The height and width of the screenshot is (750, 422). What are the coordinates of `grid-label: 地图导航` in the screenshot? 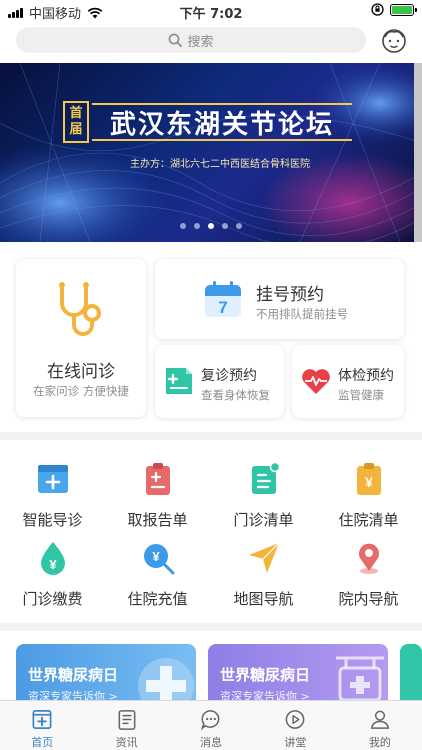 It's located at (263, 599).